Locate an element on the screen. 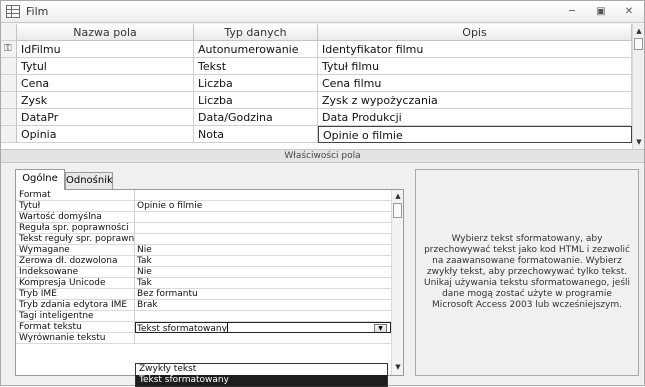 This screenshot has height=387, width=645. property-scrollbar: ▲ ▼ is located at coordinates (397, 282).